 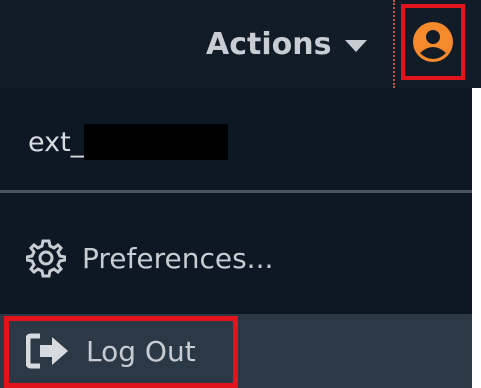 What do you see at coordinates (269, 44) in the screenshot?
I see `actions-label: Actions` at bounding box center [269, 44].